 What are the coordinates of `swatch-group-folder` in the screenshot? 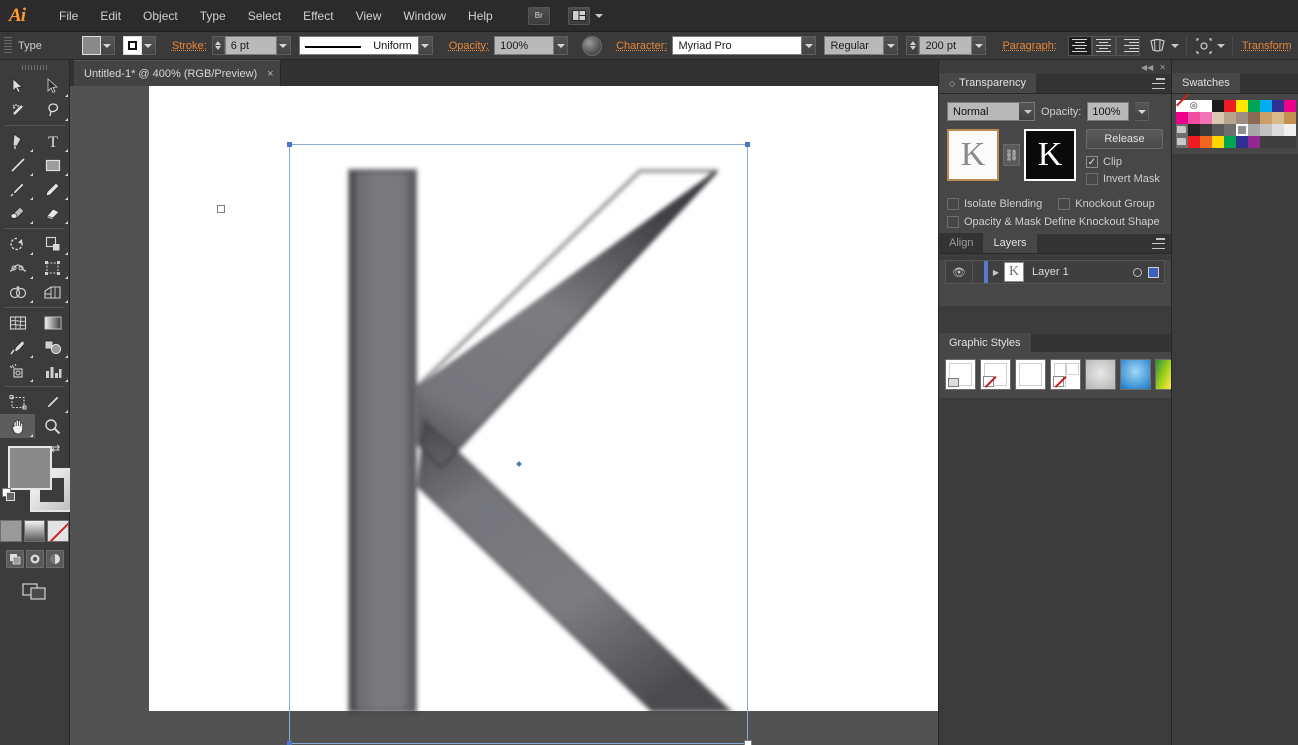 It's located at (1182, 142).